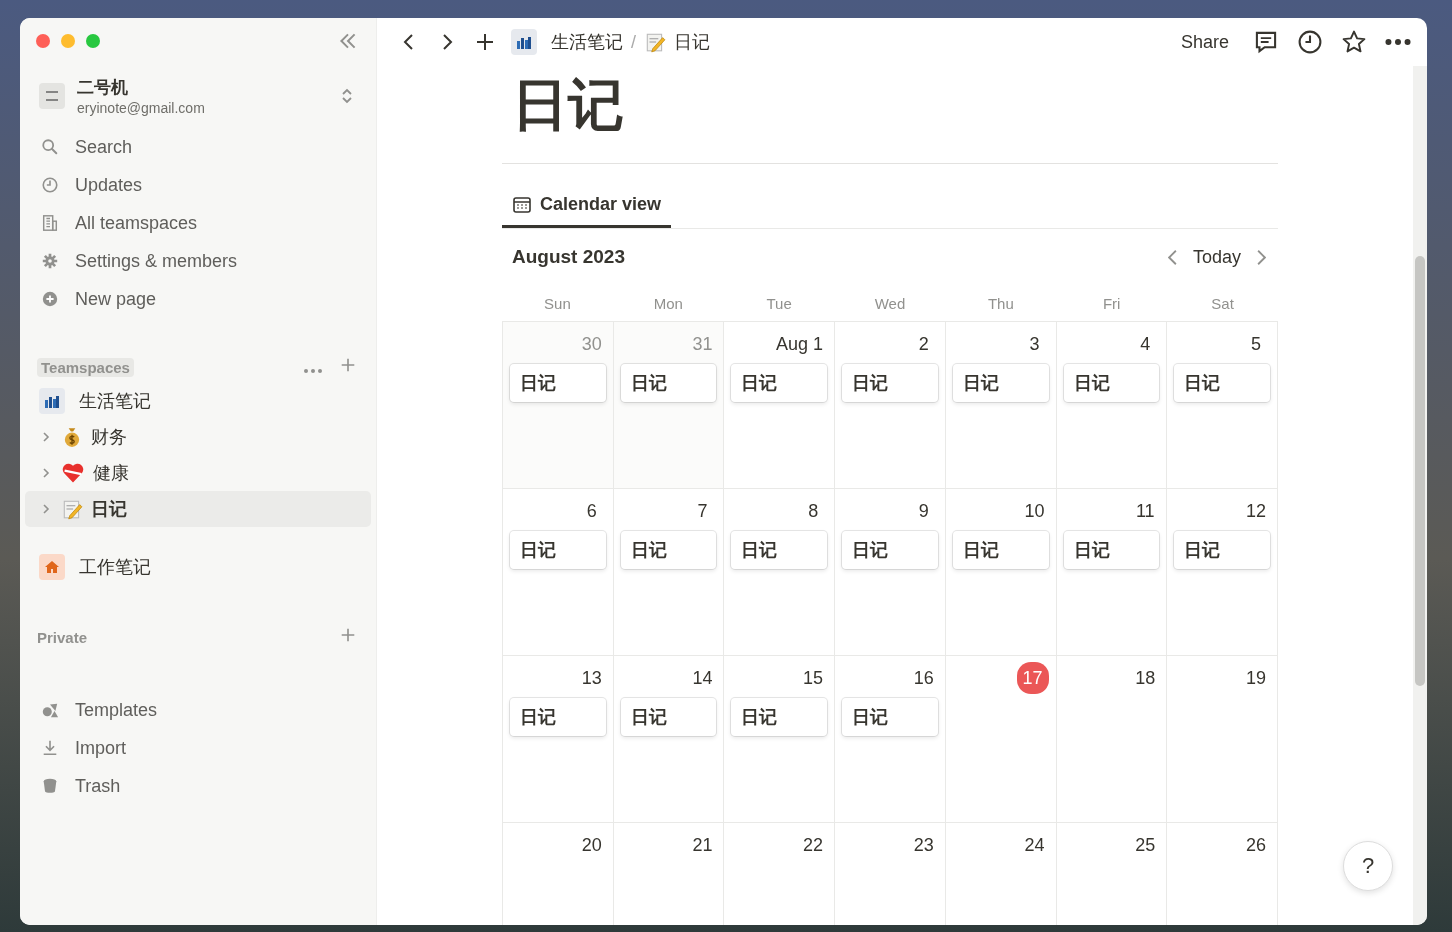  Describe the element at coordinates (780, 405) in the screenshot. I see `day-cell: Aug 1 日记` at that location.